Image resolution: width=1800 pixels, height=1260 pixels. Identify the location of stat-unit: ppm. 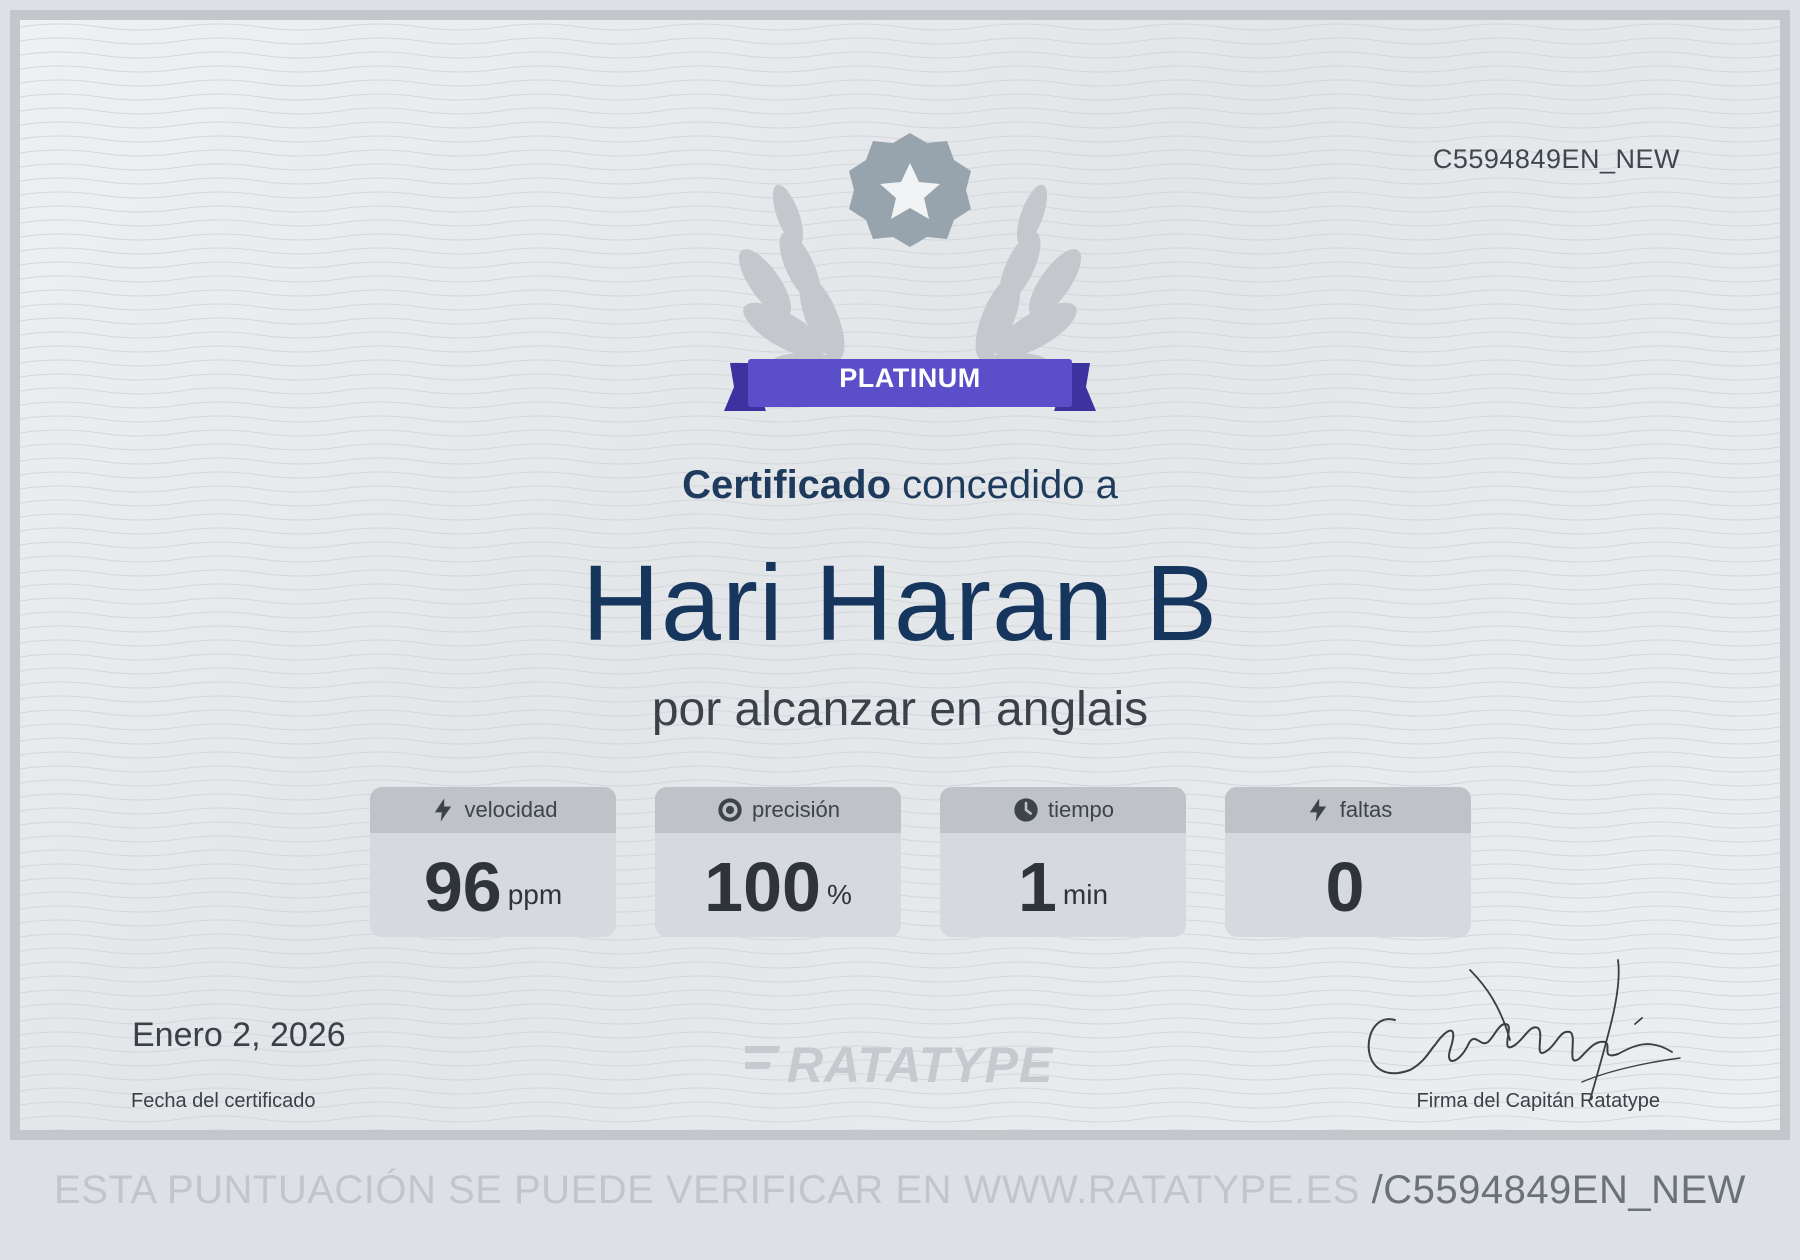
(535, 894).